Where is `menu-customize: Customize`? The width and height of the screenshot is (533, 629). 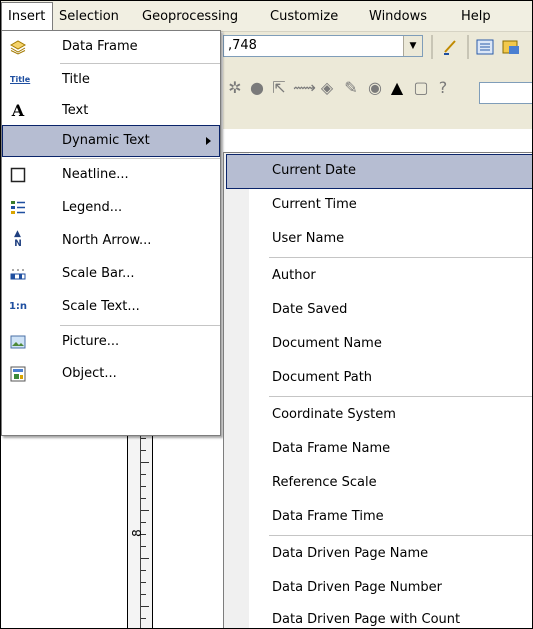 menu-customize: Customize is located at coordinates (304, 16).